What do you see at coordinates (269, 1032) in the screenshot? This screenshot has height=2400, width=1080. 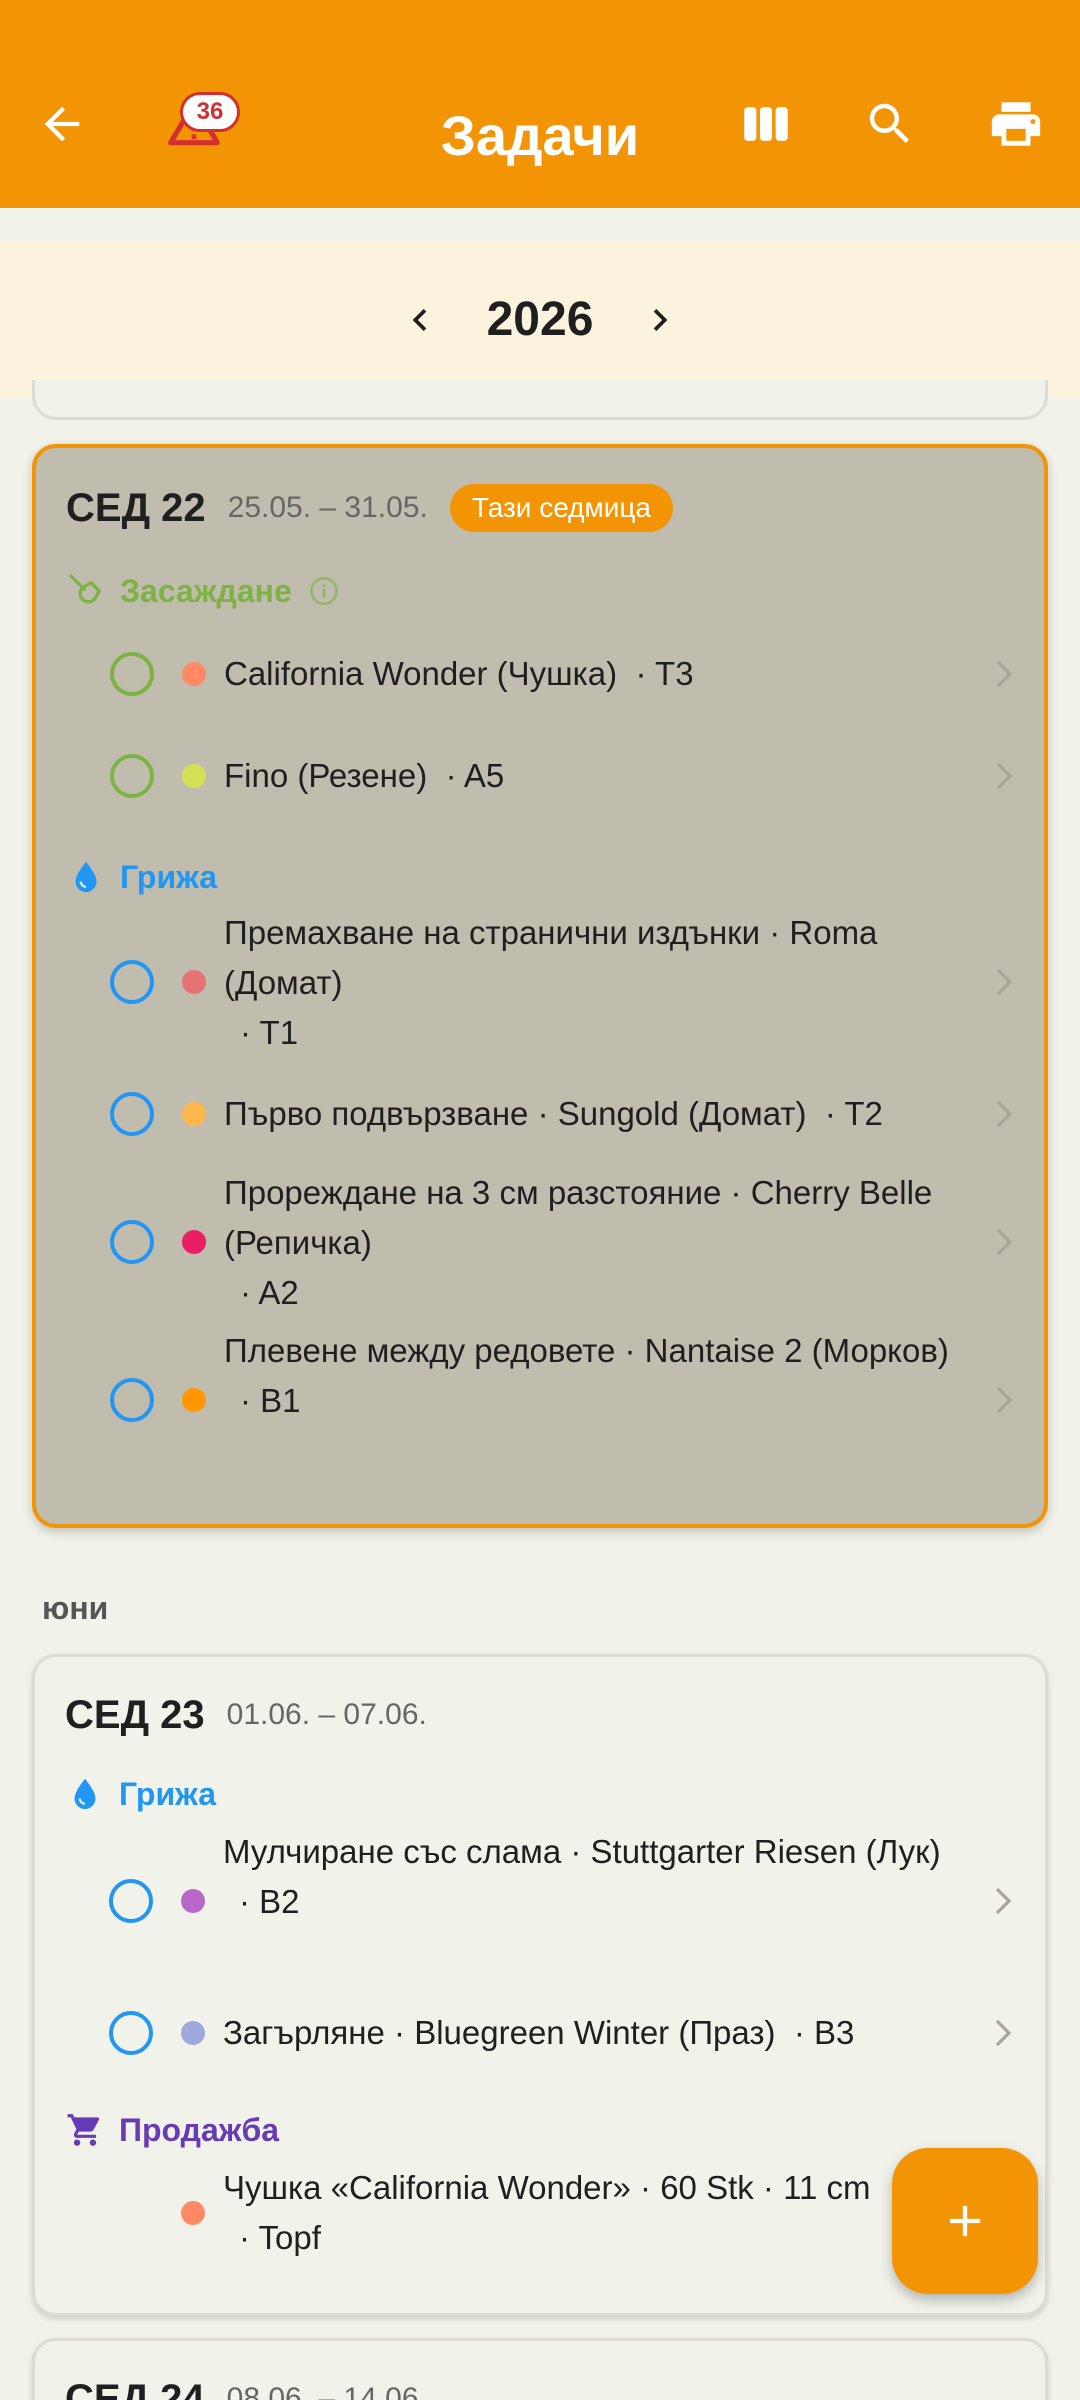 I see `task-location: · T1` at bounding box center [269, 1032].